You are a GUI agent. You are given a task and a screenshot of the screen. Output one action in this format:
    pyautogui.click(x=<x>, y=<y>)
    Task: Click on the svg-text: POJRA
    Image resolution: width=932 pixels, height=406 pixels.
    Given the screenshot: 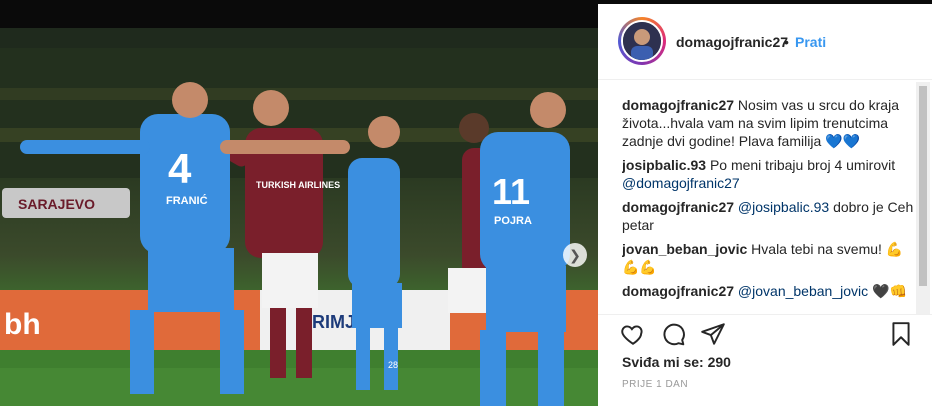 What is the action you would take?
    pyautogui.click(x=513, y=221)
    